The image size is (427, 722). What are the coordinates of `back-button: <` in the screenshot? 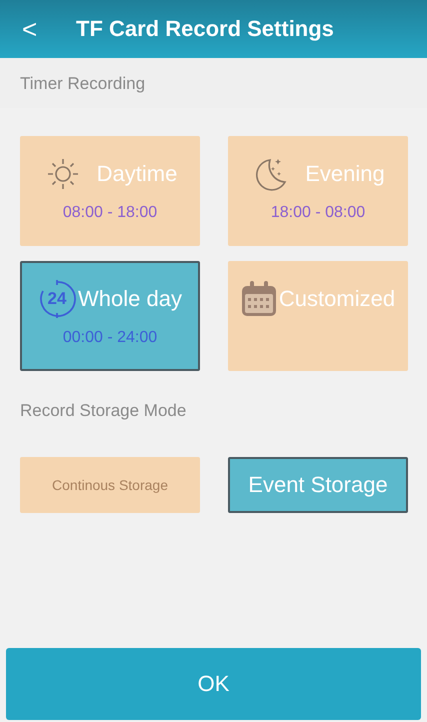 It's located at (29, 29).